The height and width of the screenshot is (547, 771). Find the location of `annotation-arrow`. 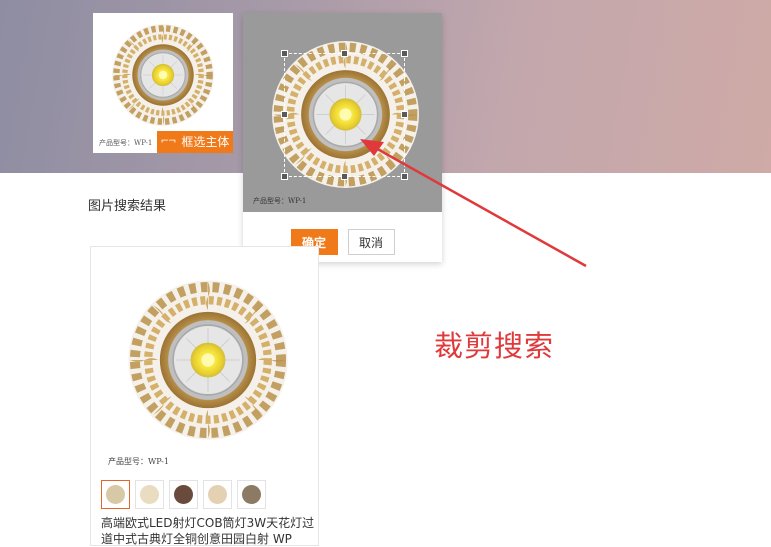

annotation-arrow is located at coordinates (473, 203).